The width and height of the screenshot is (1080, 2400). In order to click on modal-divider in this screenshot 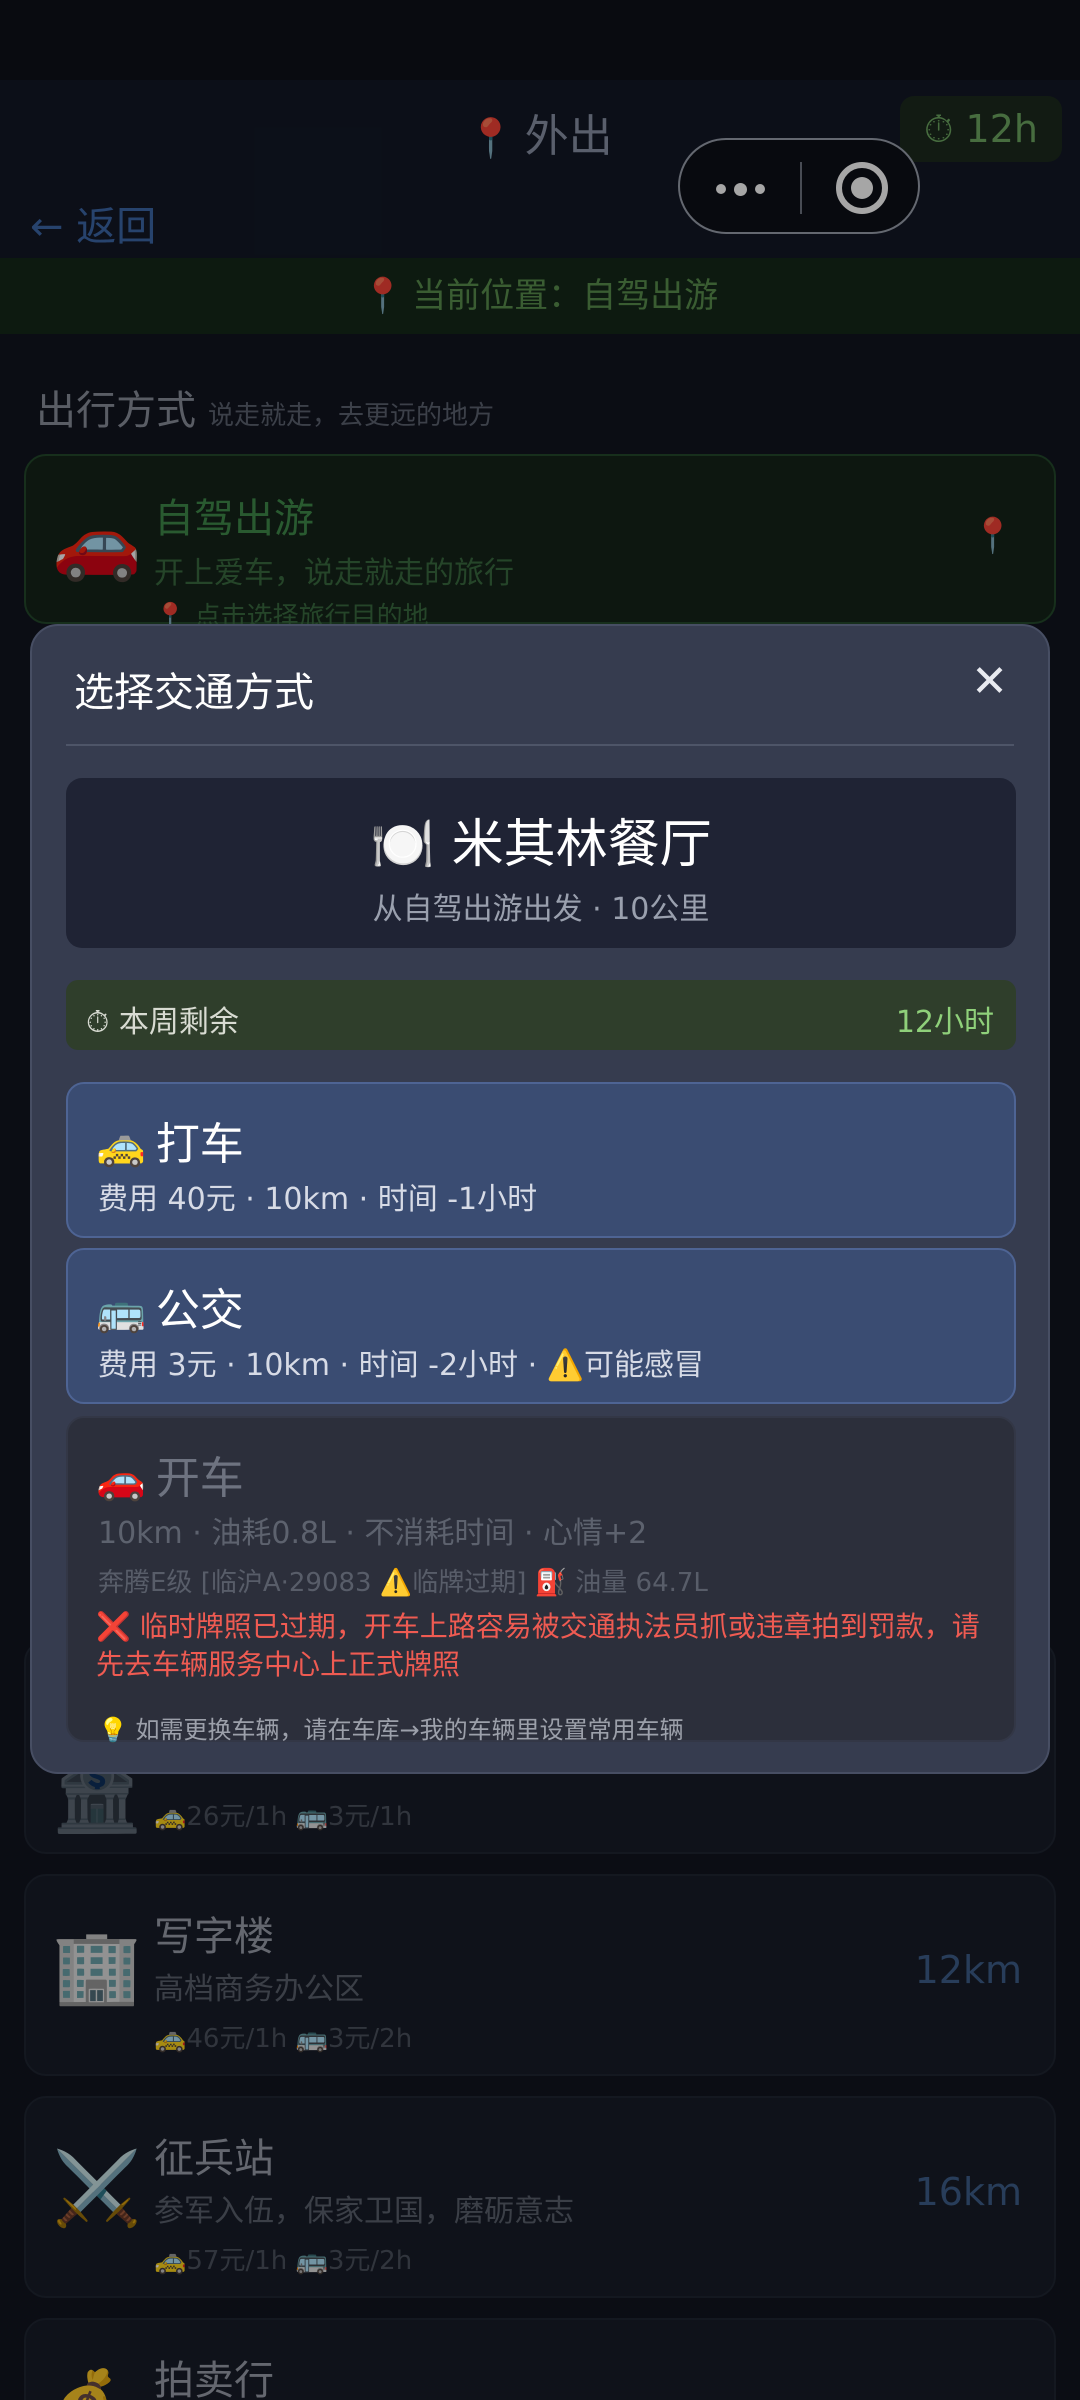, I will do `click(540, 745)`.